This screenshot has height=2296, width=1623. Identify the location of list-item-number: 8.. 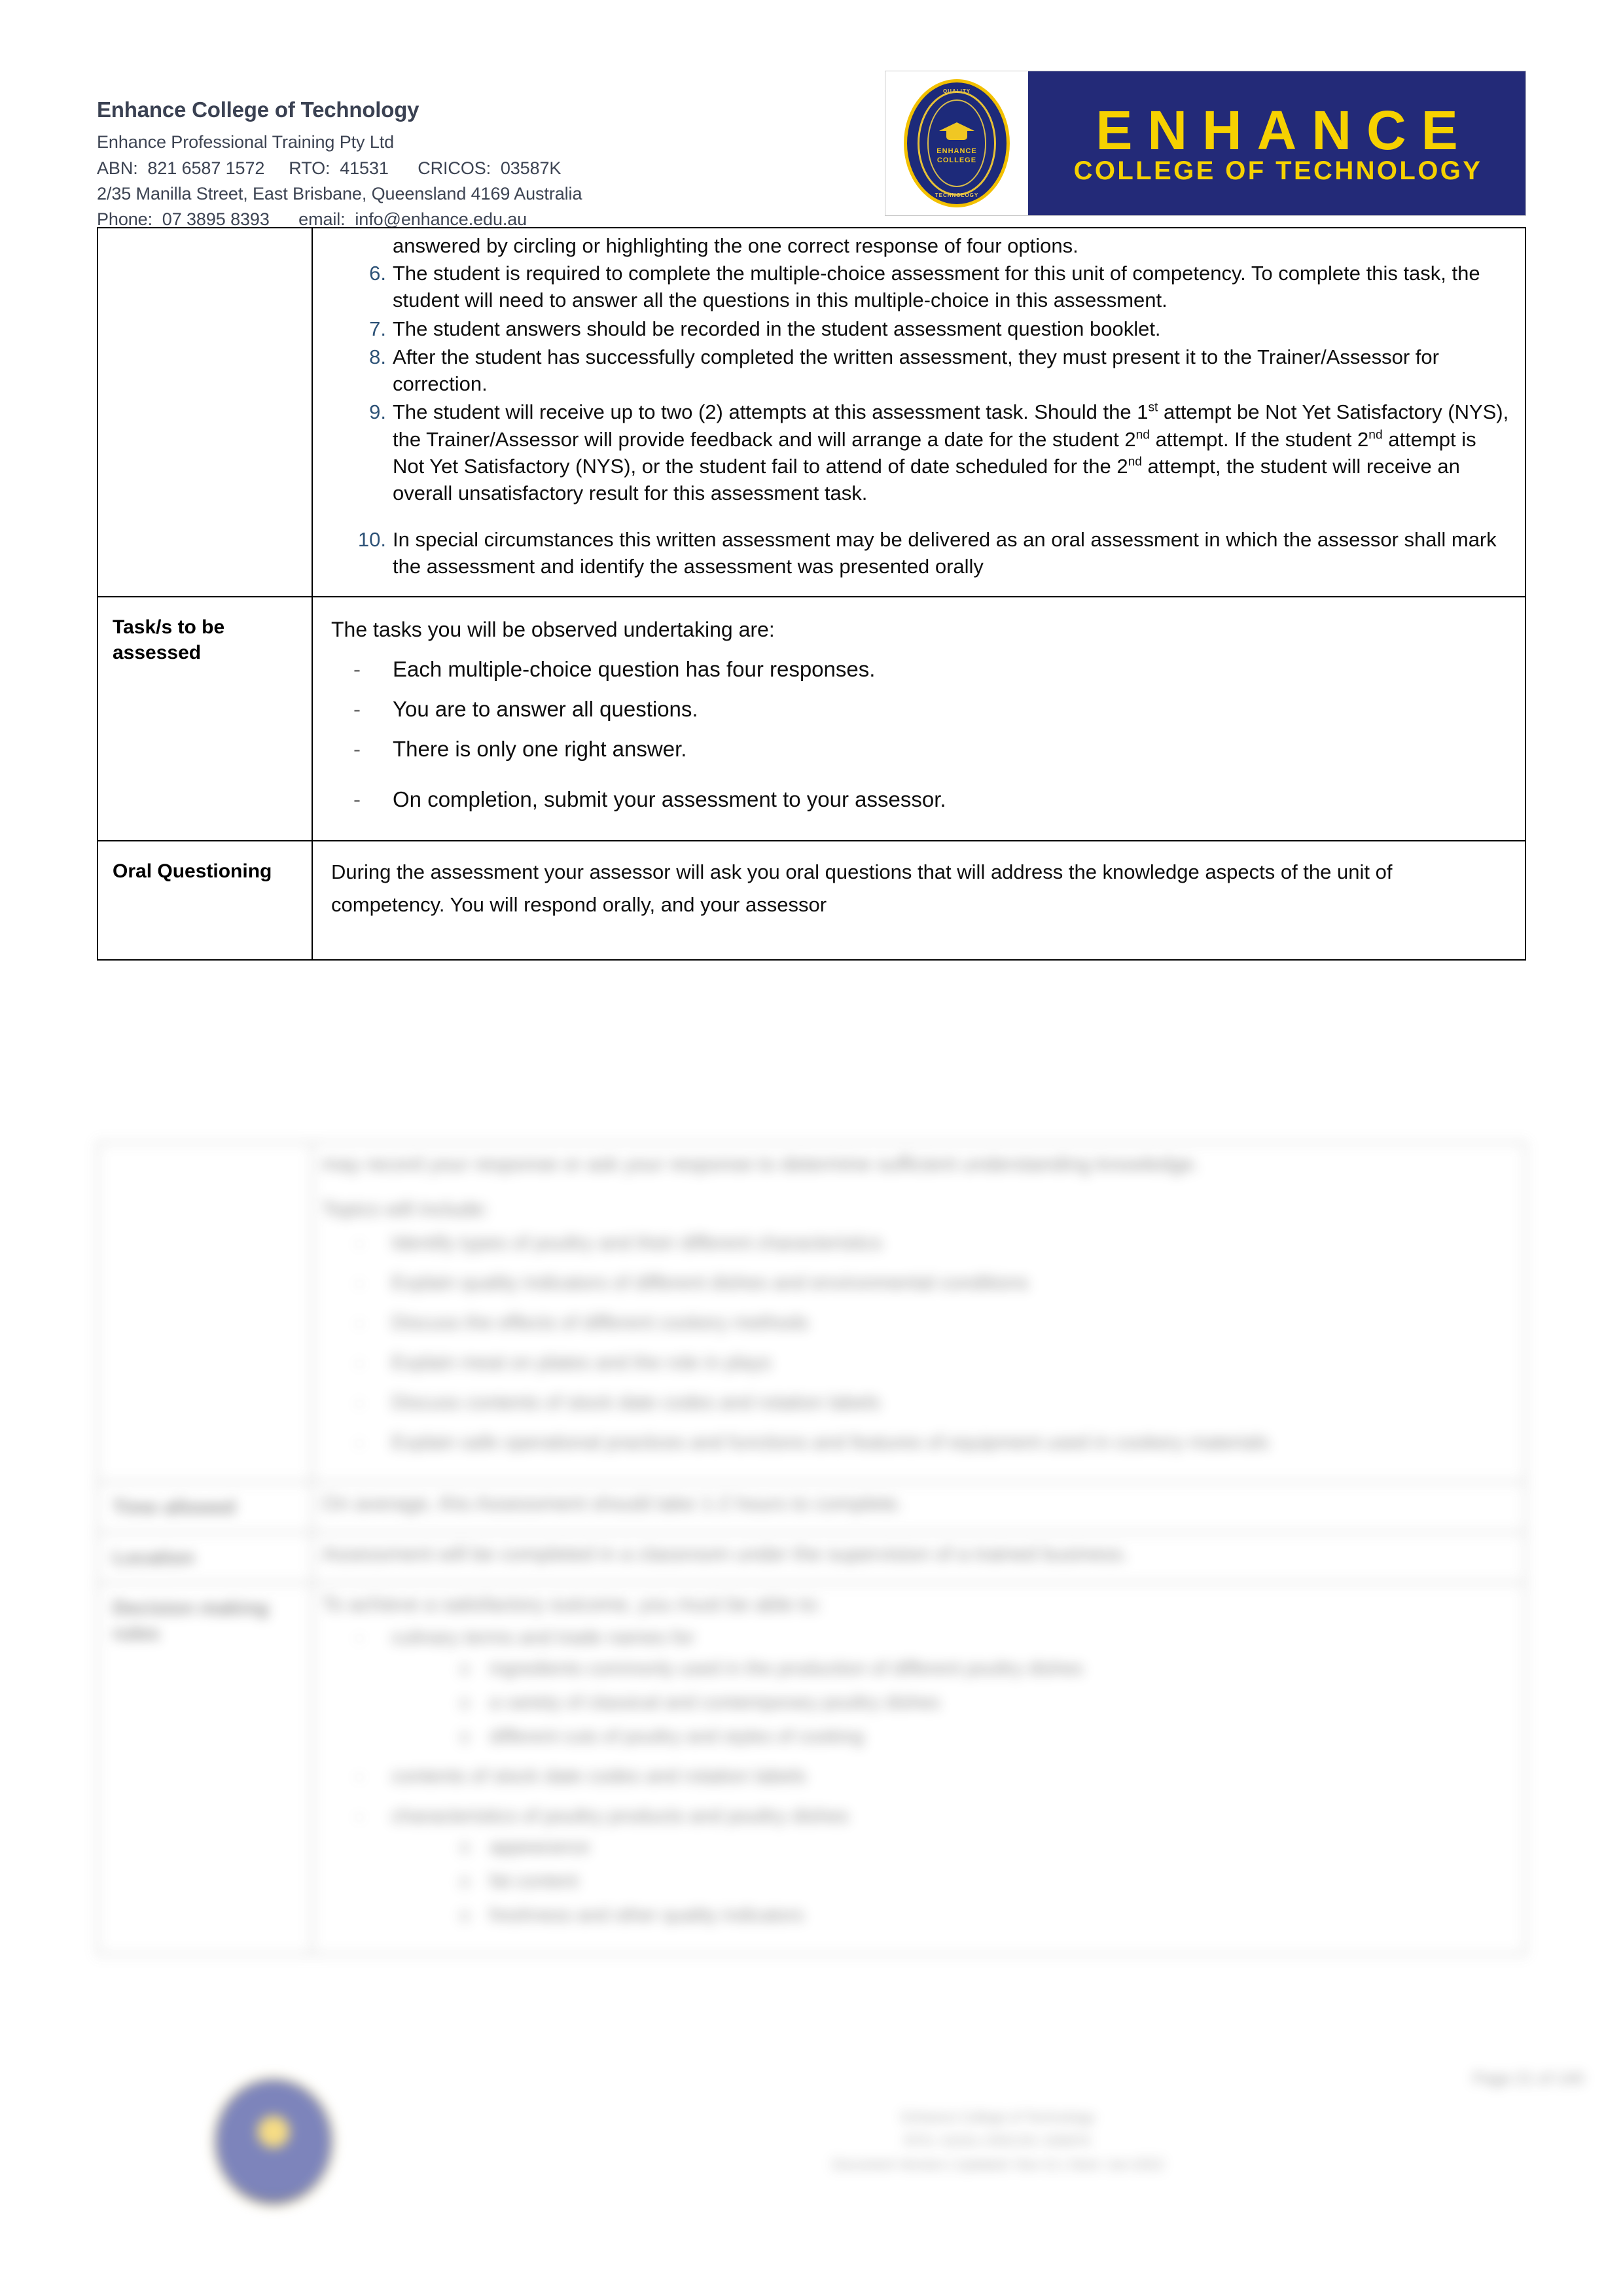
(378, 357).